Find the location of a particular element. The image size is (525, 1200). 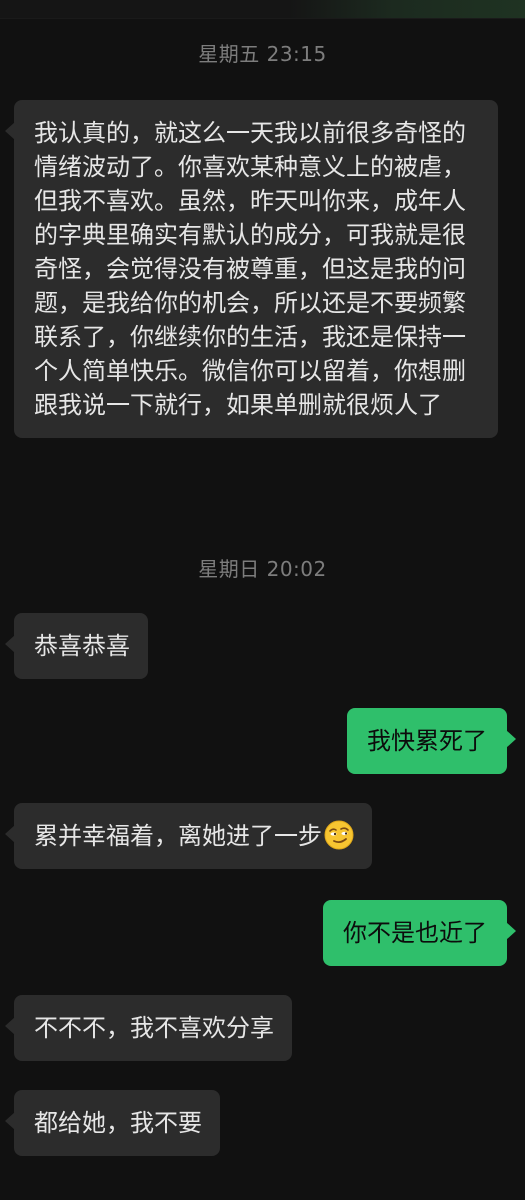

incoming-message-bubble: 恭喜恭喜 is located at coordinates (76, 646).